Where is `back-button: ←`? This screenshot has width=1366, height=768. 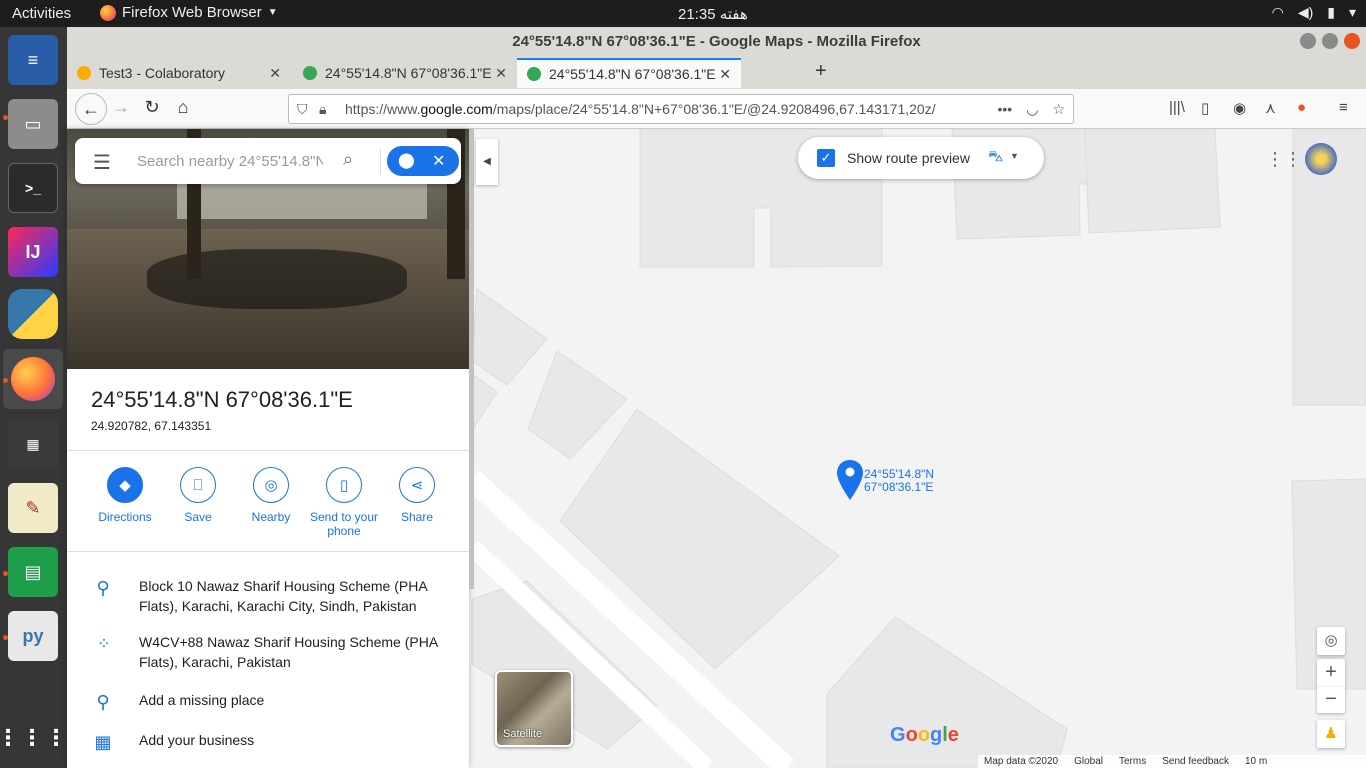 back-button: ← is located at coordinates (91, 109).